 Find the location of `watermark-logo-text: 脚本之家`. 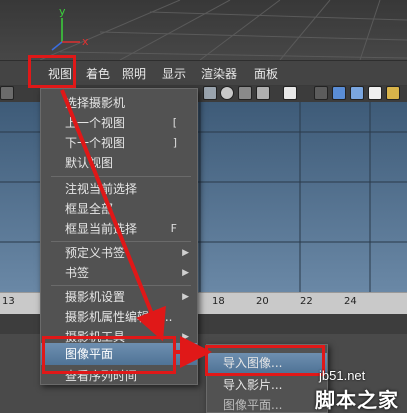

watermark-logo-text: 脚本之家 is located at coordinates (357, 400).